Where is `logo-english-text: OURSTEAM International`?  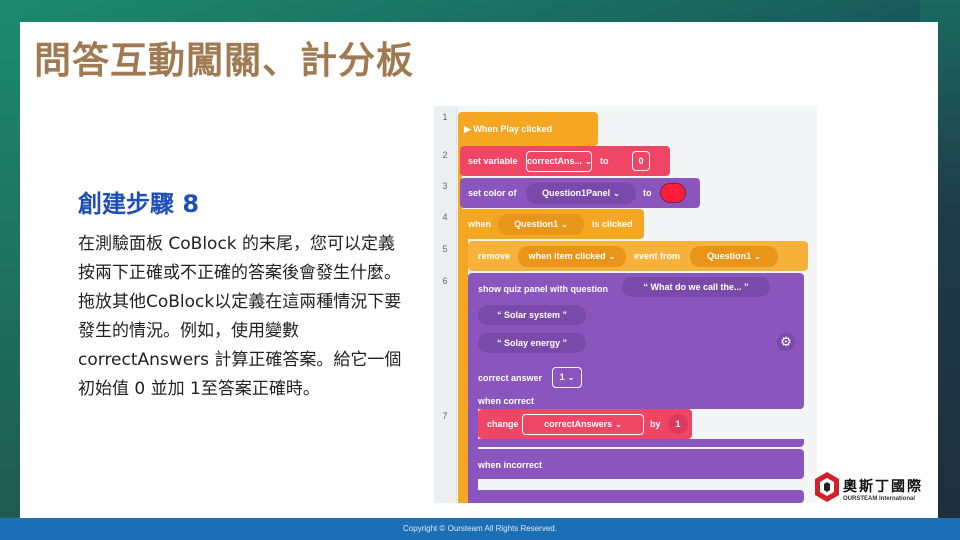 logo-english-text: OURSTEAM International is located at coordinates (879, 499).